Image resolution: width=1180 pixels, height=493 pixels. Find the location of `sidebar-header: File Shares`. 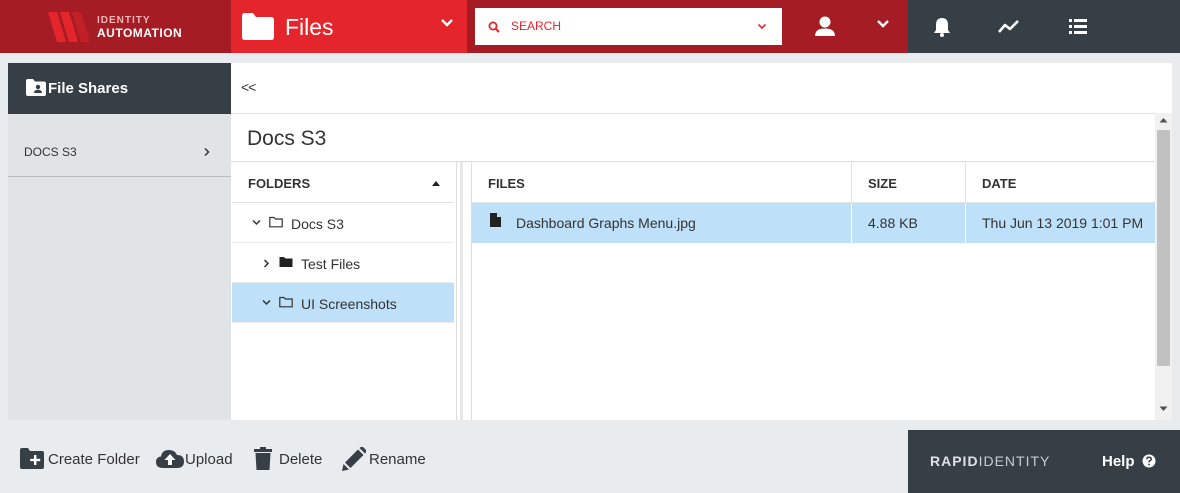

sidebar-header: File Shares is located at coordinates (119, 88).